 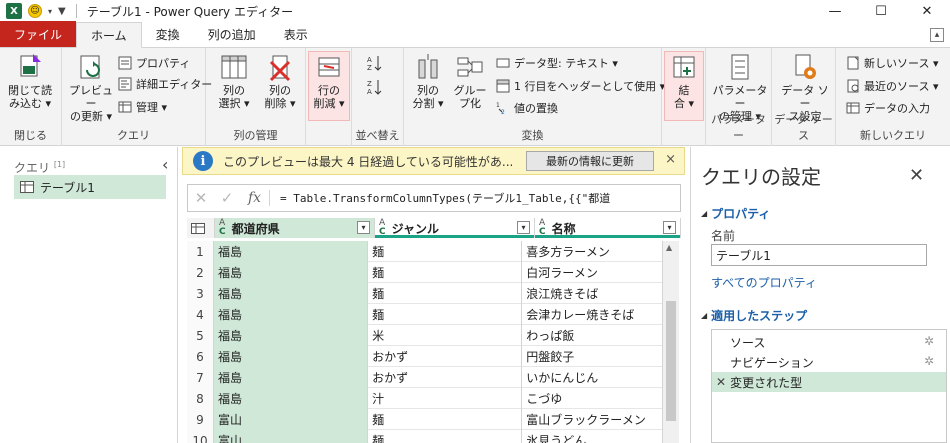 What do you see at coordinates (916, 175) in the screenshot?
I see `close-pane-icon: ✕` at bounding box center [916, 175].